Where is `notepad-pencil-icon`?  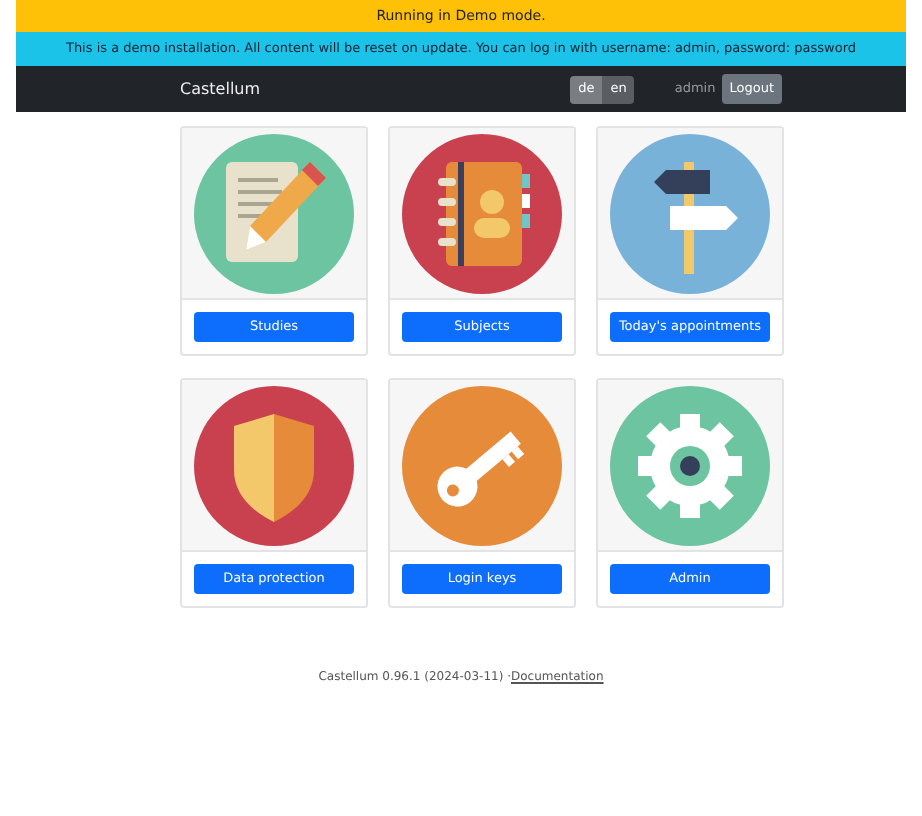
notepad-pencil-icon is located at coordinates (274, 213).